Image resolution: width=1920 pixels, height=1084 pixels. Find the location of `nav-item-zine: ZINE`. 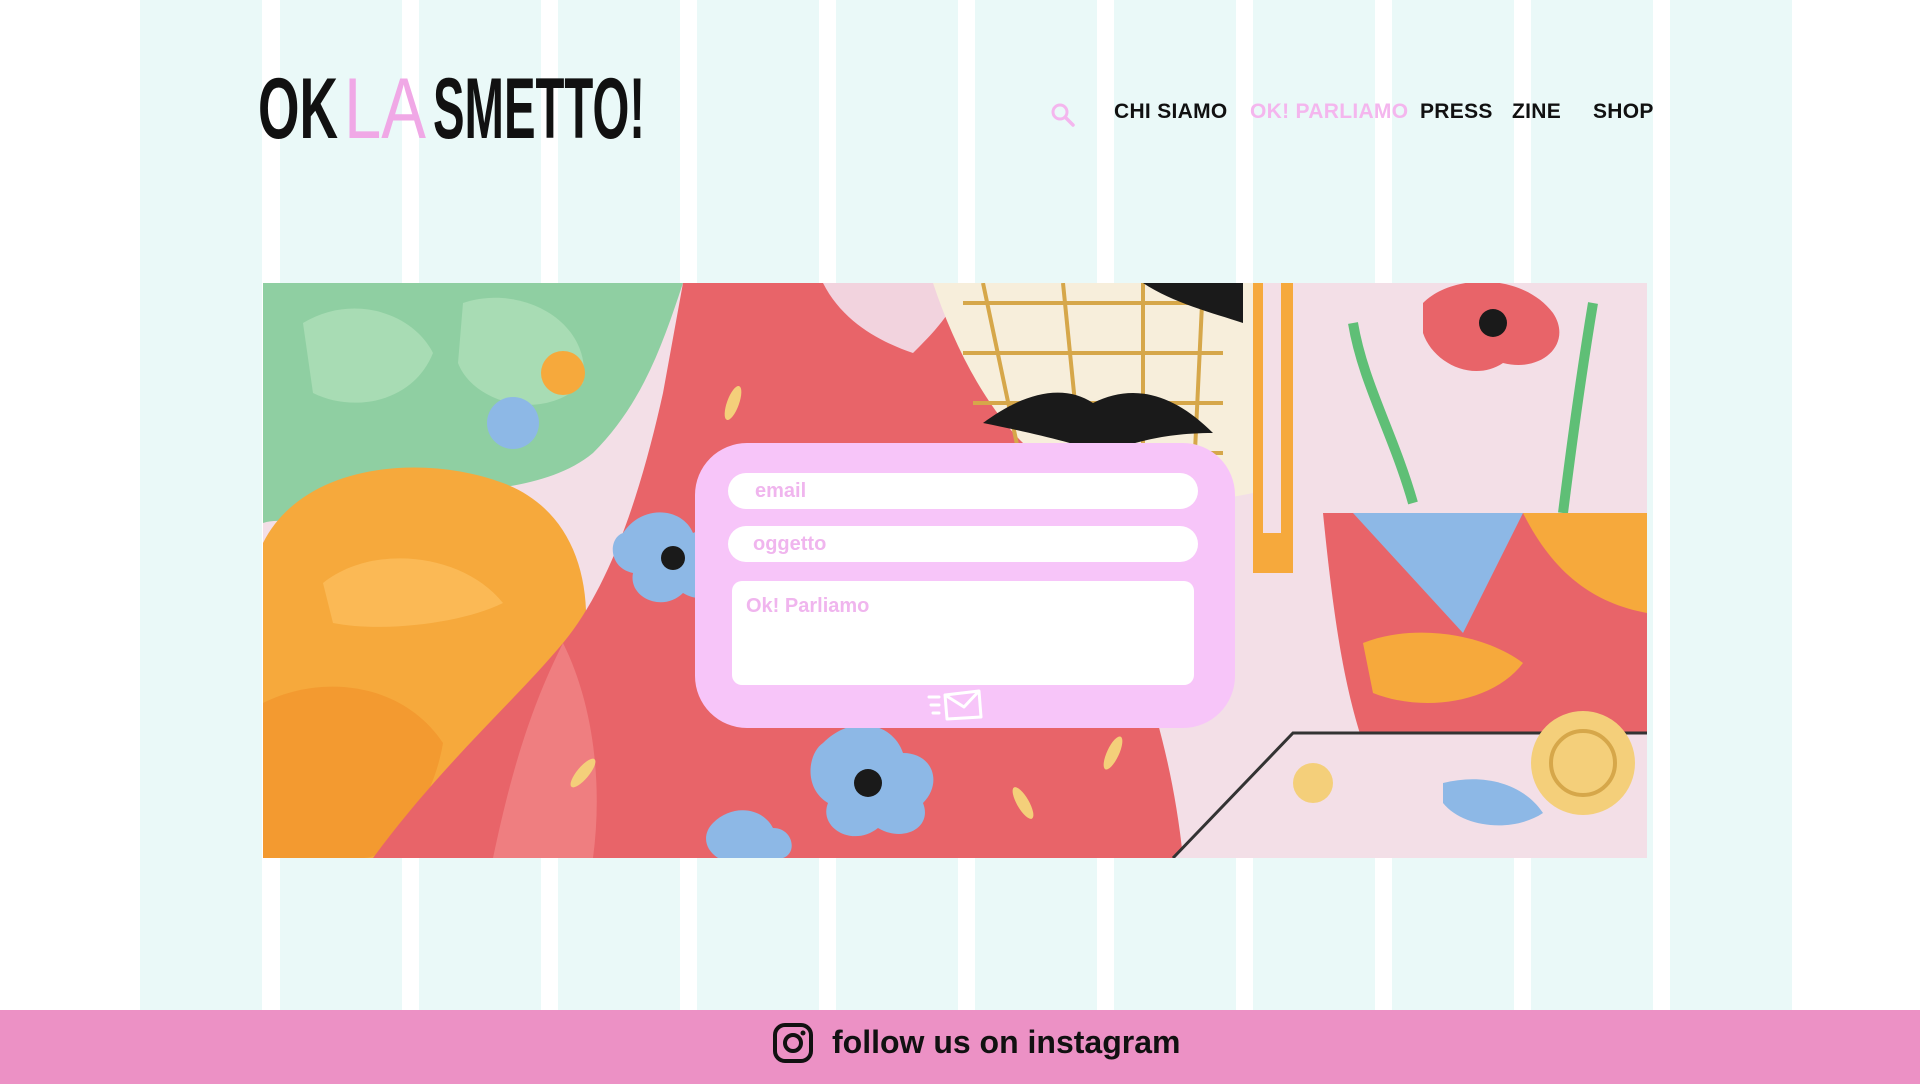

nav-item-zine: ZINE is located at coordinates (1536, 112).